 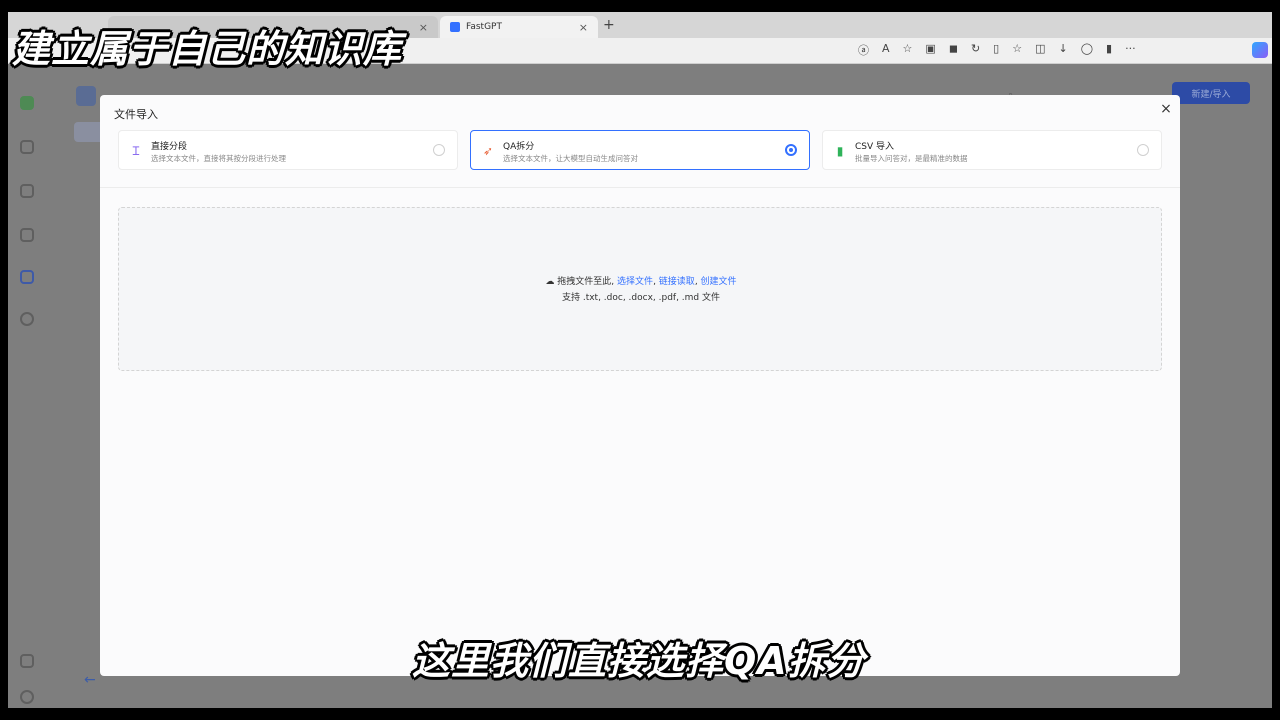 I want to click on csv-file-icon: ▮, so click(x=840, y=151).